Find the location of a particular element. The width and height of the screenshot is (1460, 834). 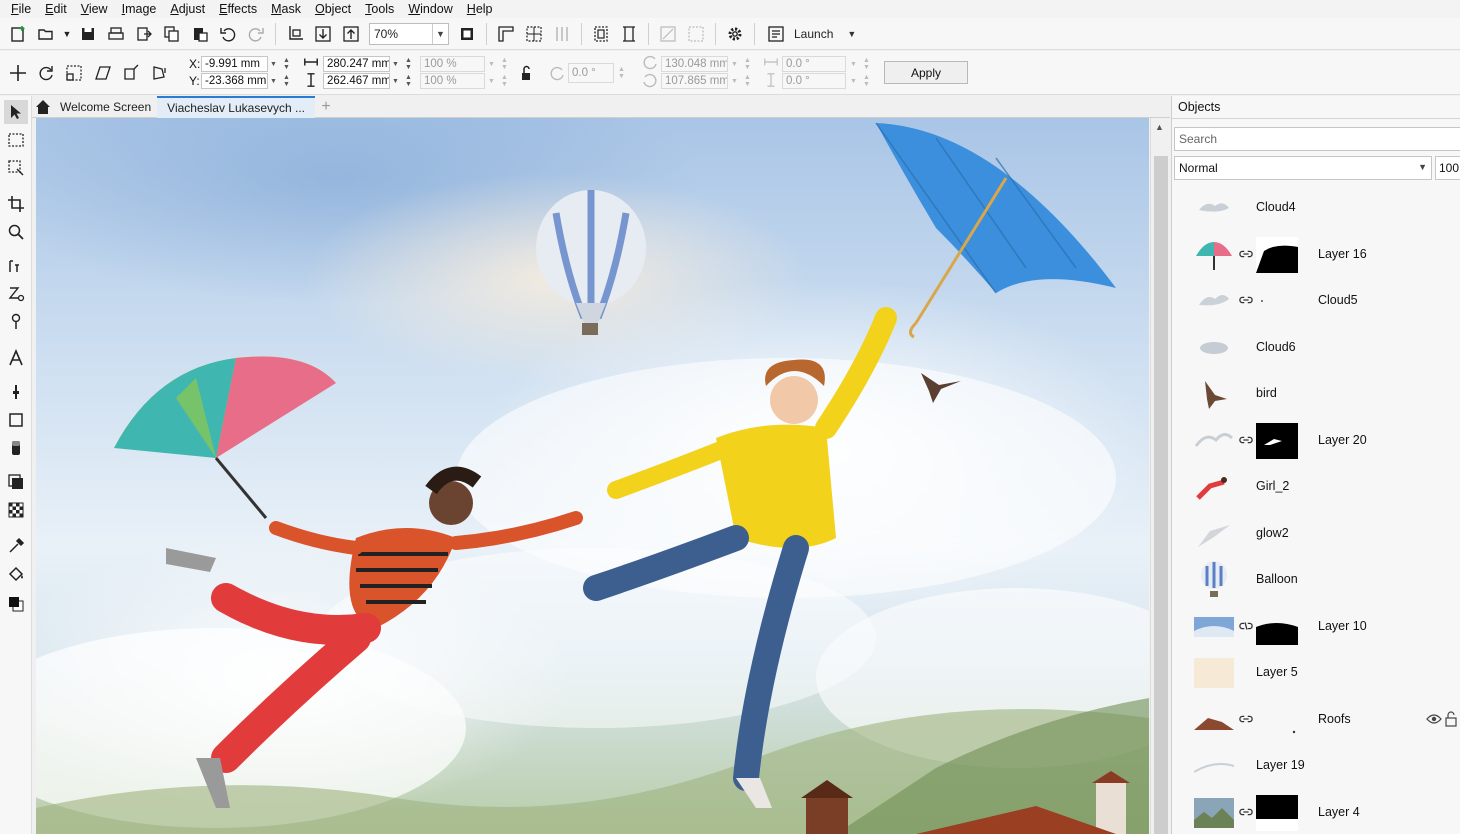

lock-objects-icon is located at coordinates (696, 34).